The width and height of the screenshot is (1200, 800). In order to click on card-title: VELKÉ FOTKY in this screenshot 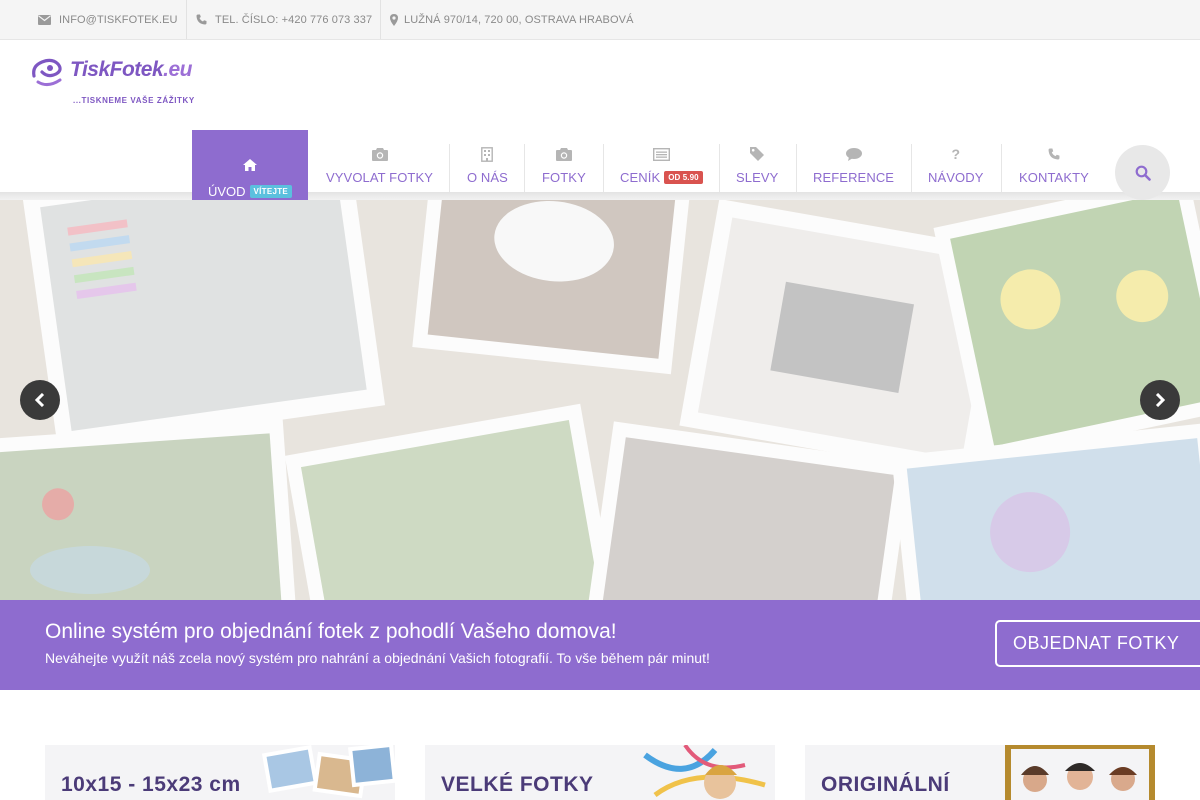, I will do `click(517, 784)`.